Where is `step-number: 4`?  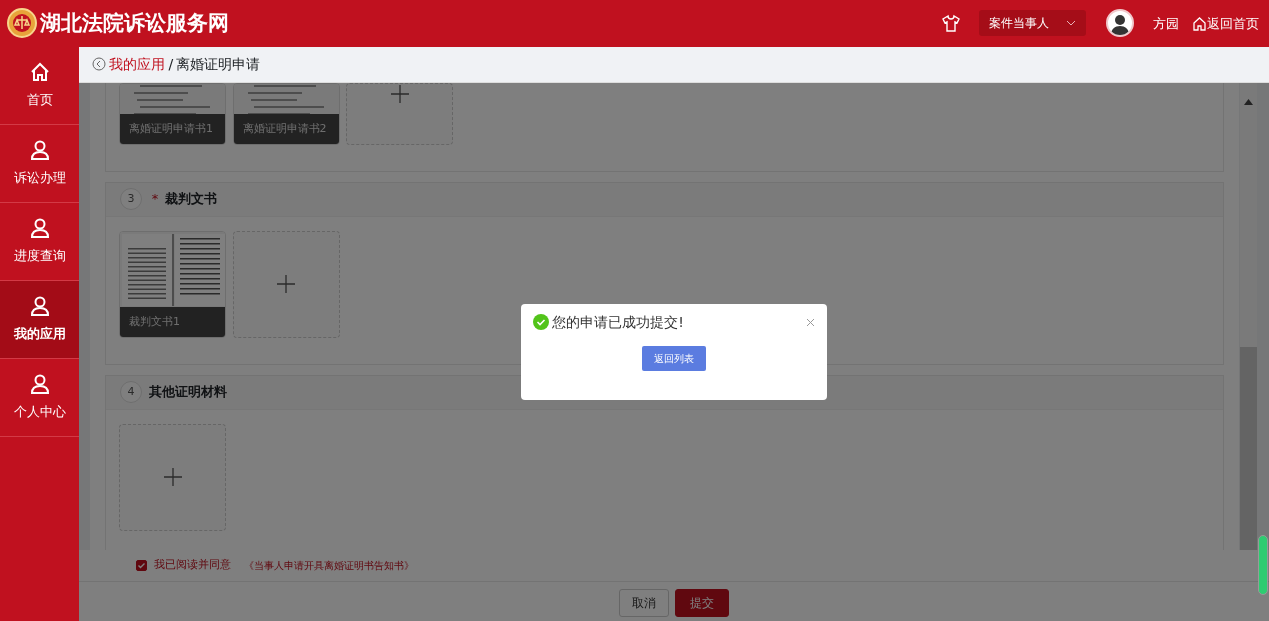
step-number: 4 is located at coordinates (131, 392).